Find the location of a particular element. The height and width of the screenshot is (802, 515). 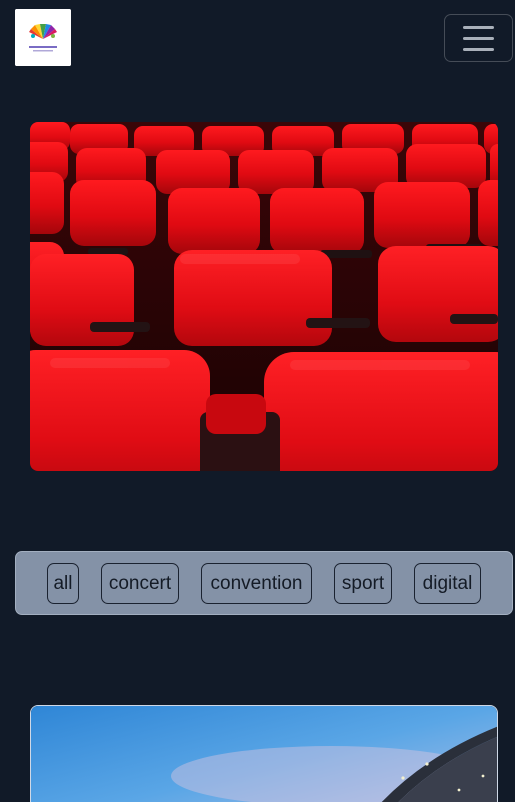

arena-building-image is located at coordinates (264, 754).